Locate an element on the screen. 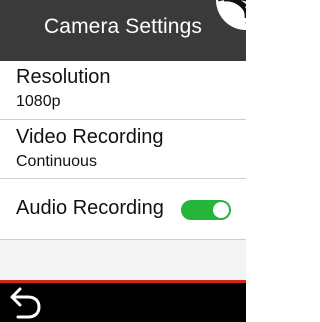  setting-audio-recording: Audio Recording is located at coordinates (123, 209).